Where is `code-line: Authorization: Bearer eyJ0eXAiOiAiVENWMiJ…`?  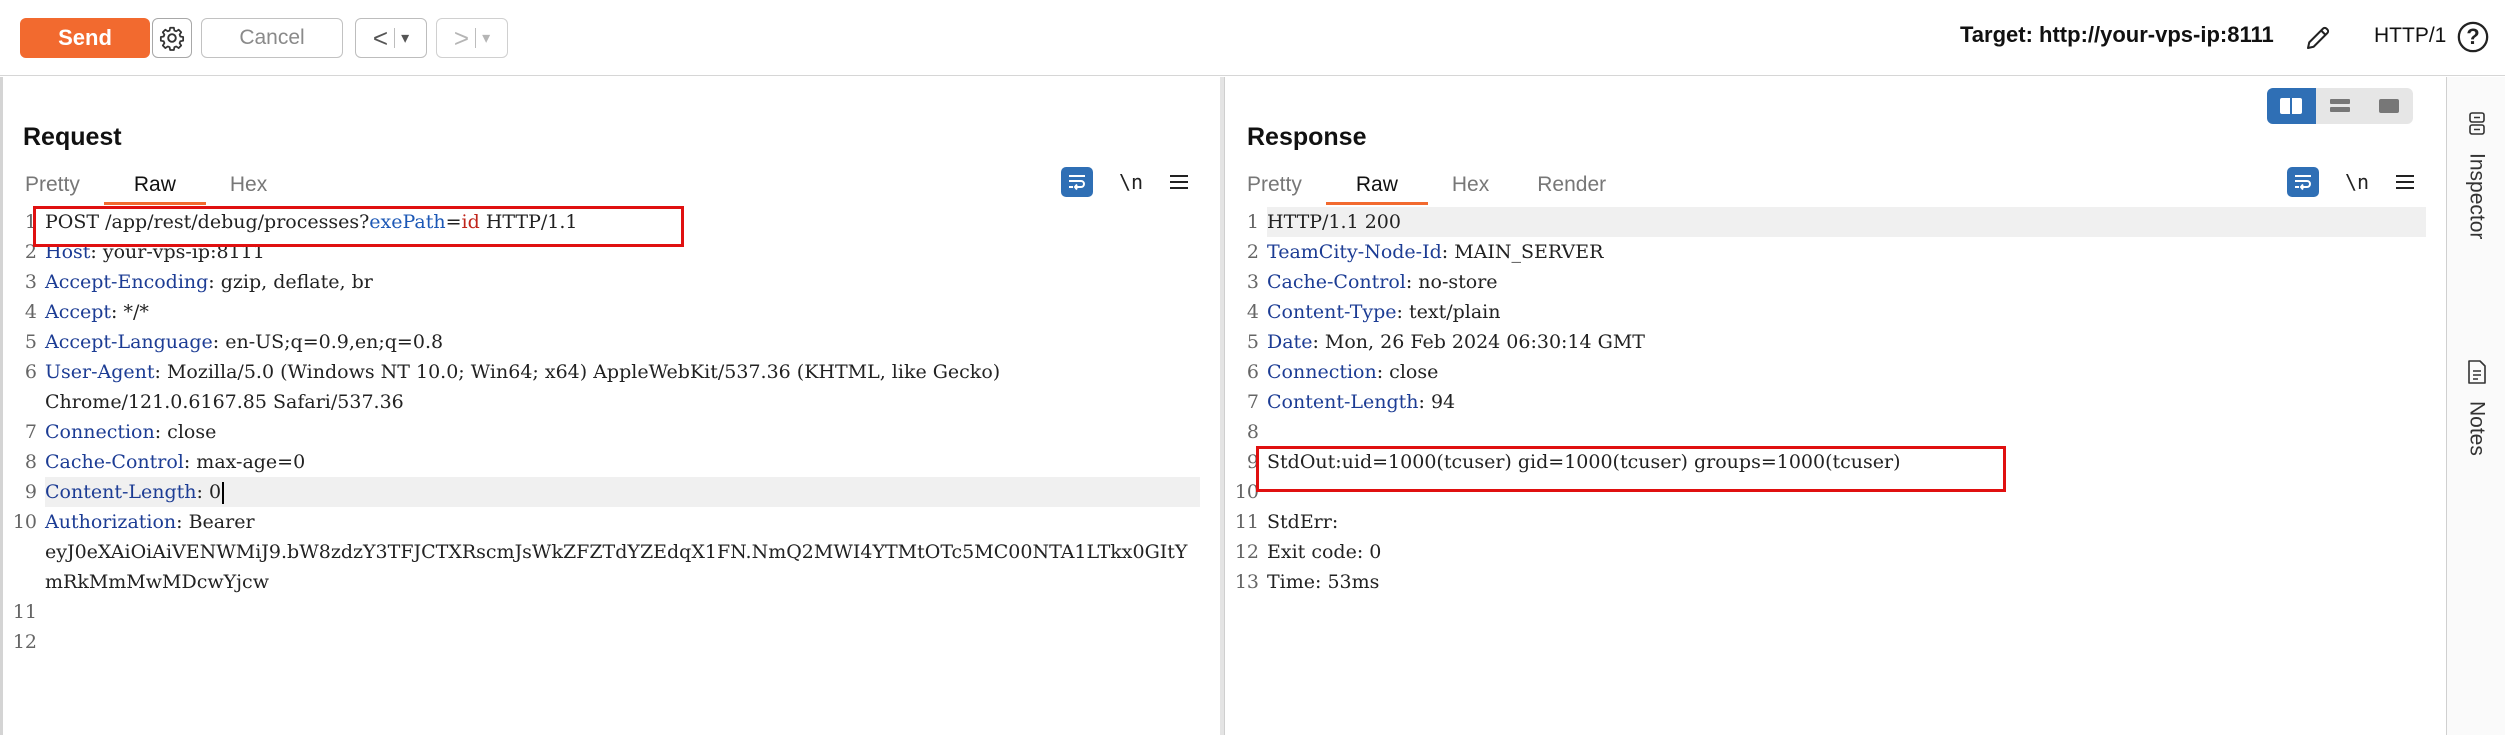
code-line: Authorization: Bearer eyJ0eXAiOiAiVENWMiJ… is located at coordinates (622, 552).